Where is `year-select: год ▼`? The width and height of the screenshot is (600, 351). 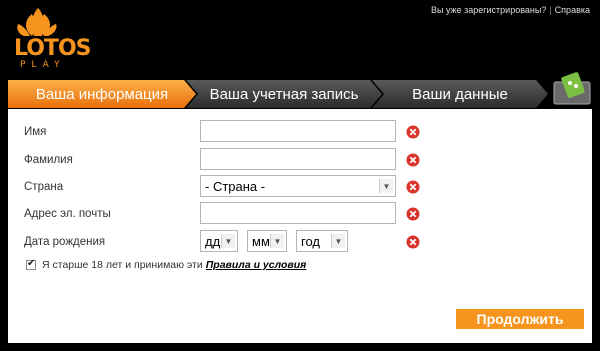 year-select: год ▼ is located at coordinates (322, 241).